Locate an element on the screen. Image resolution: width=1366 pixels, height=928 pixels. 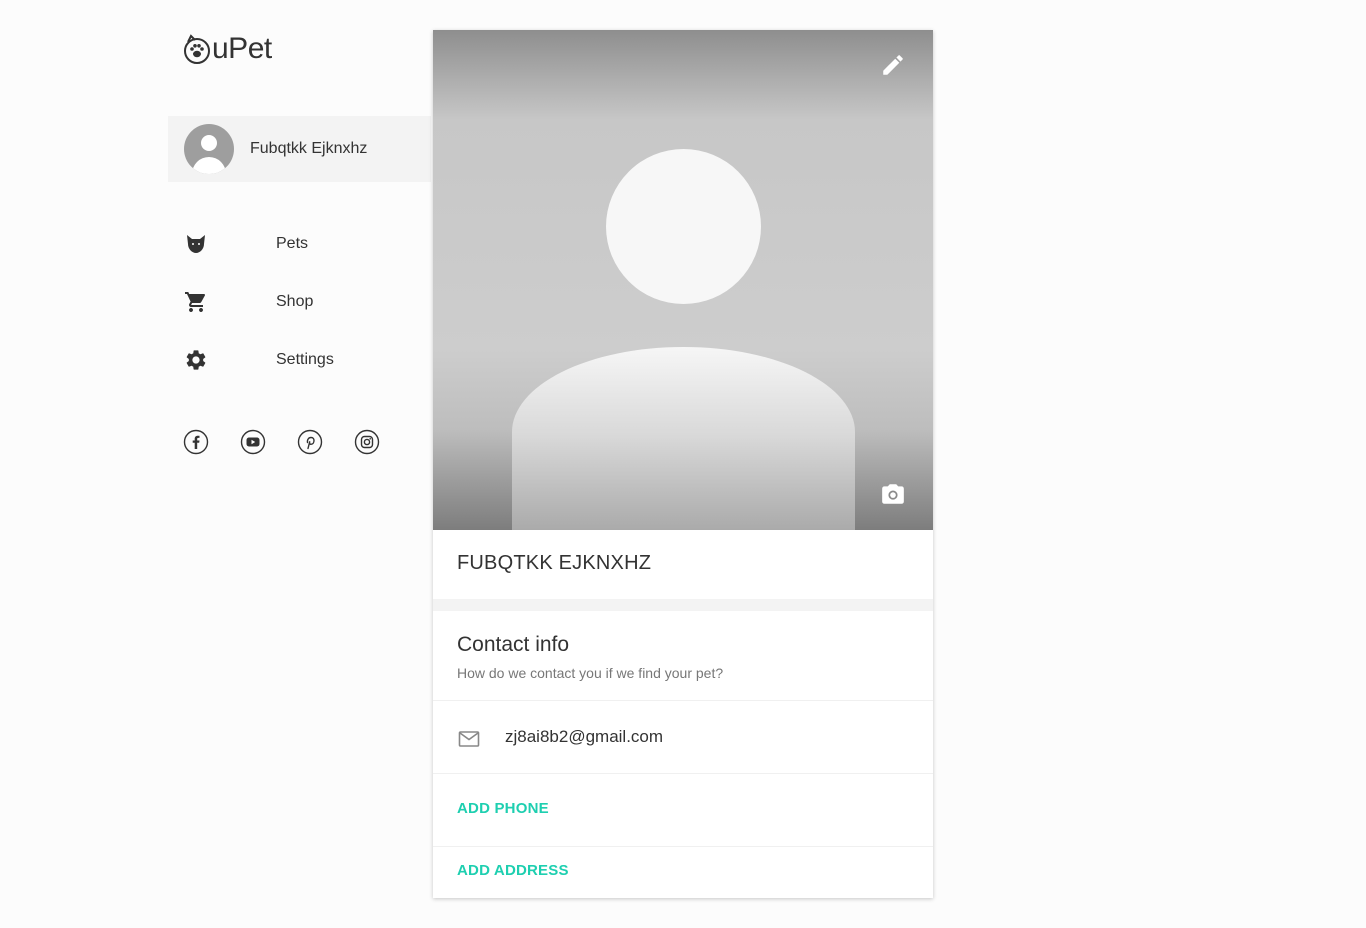
mail-icon is located at coordinates (469, 739).